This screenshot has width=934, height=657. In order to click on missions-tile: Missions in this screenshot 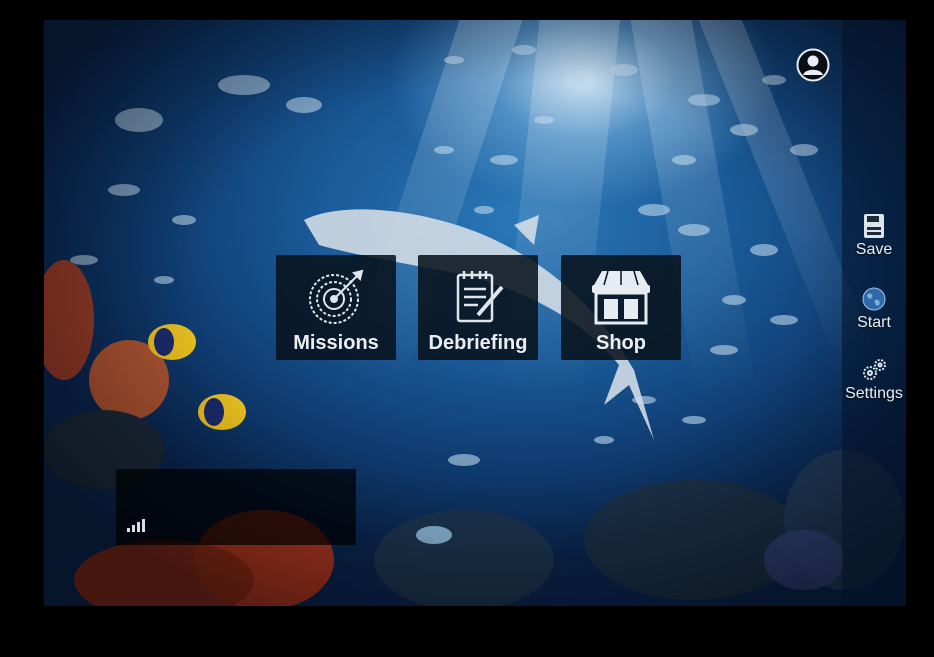, I will do `click(336, 307)`.